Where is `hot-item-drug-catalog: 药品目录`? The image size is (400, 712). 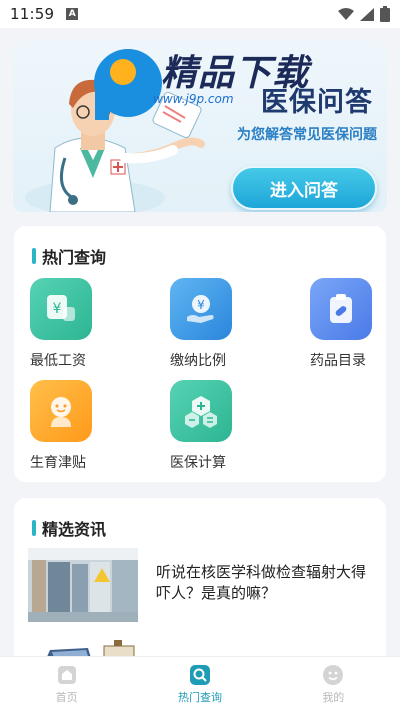 hot-item-drug-catalog: 药品目录 is located at coordinates (355, 324).